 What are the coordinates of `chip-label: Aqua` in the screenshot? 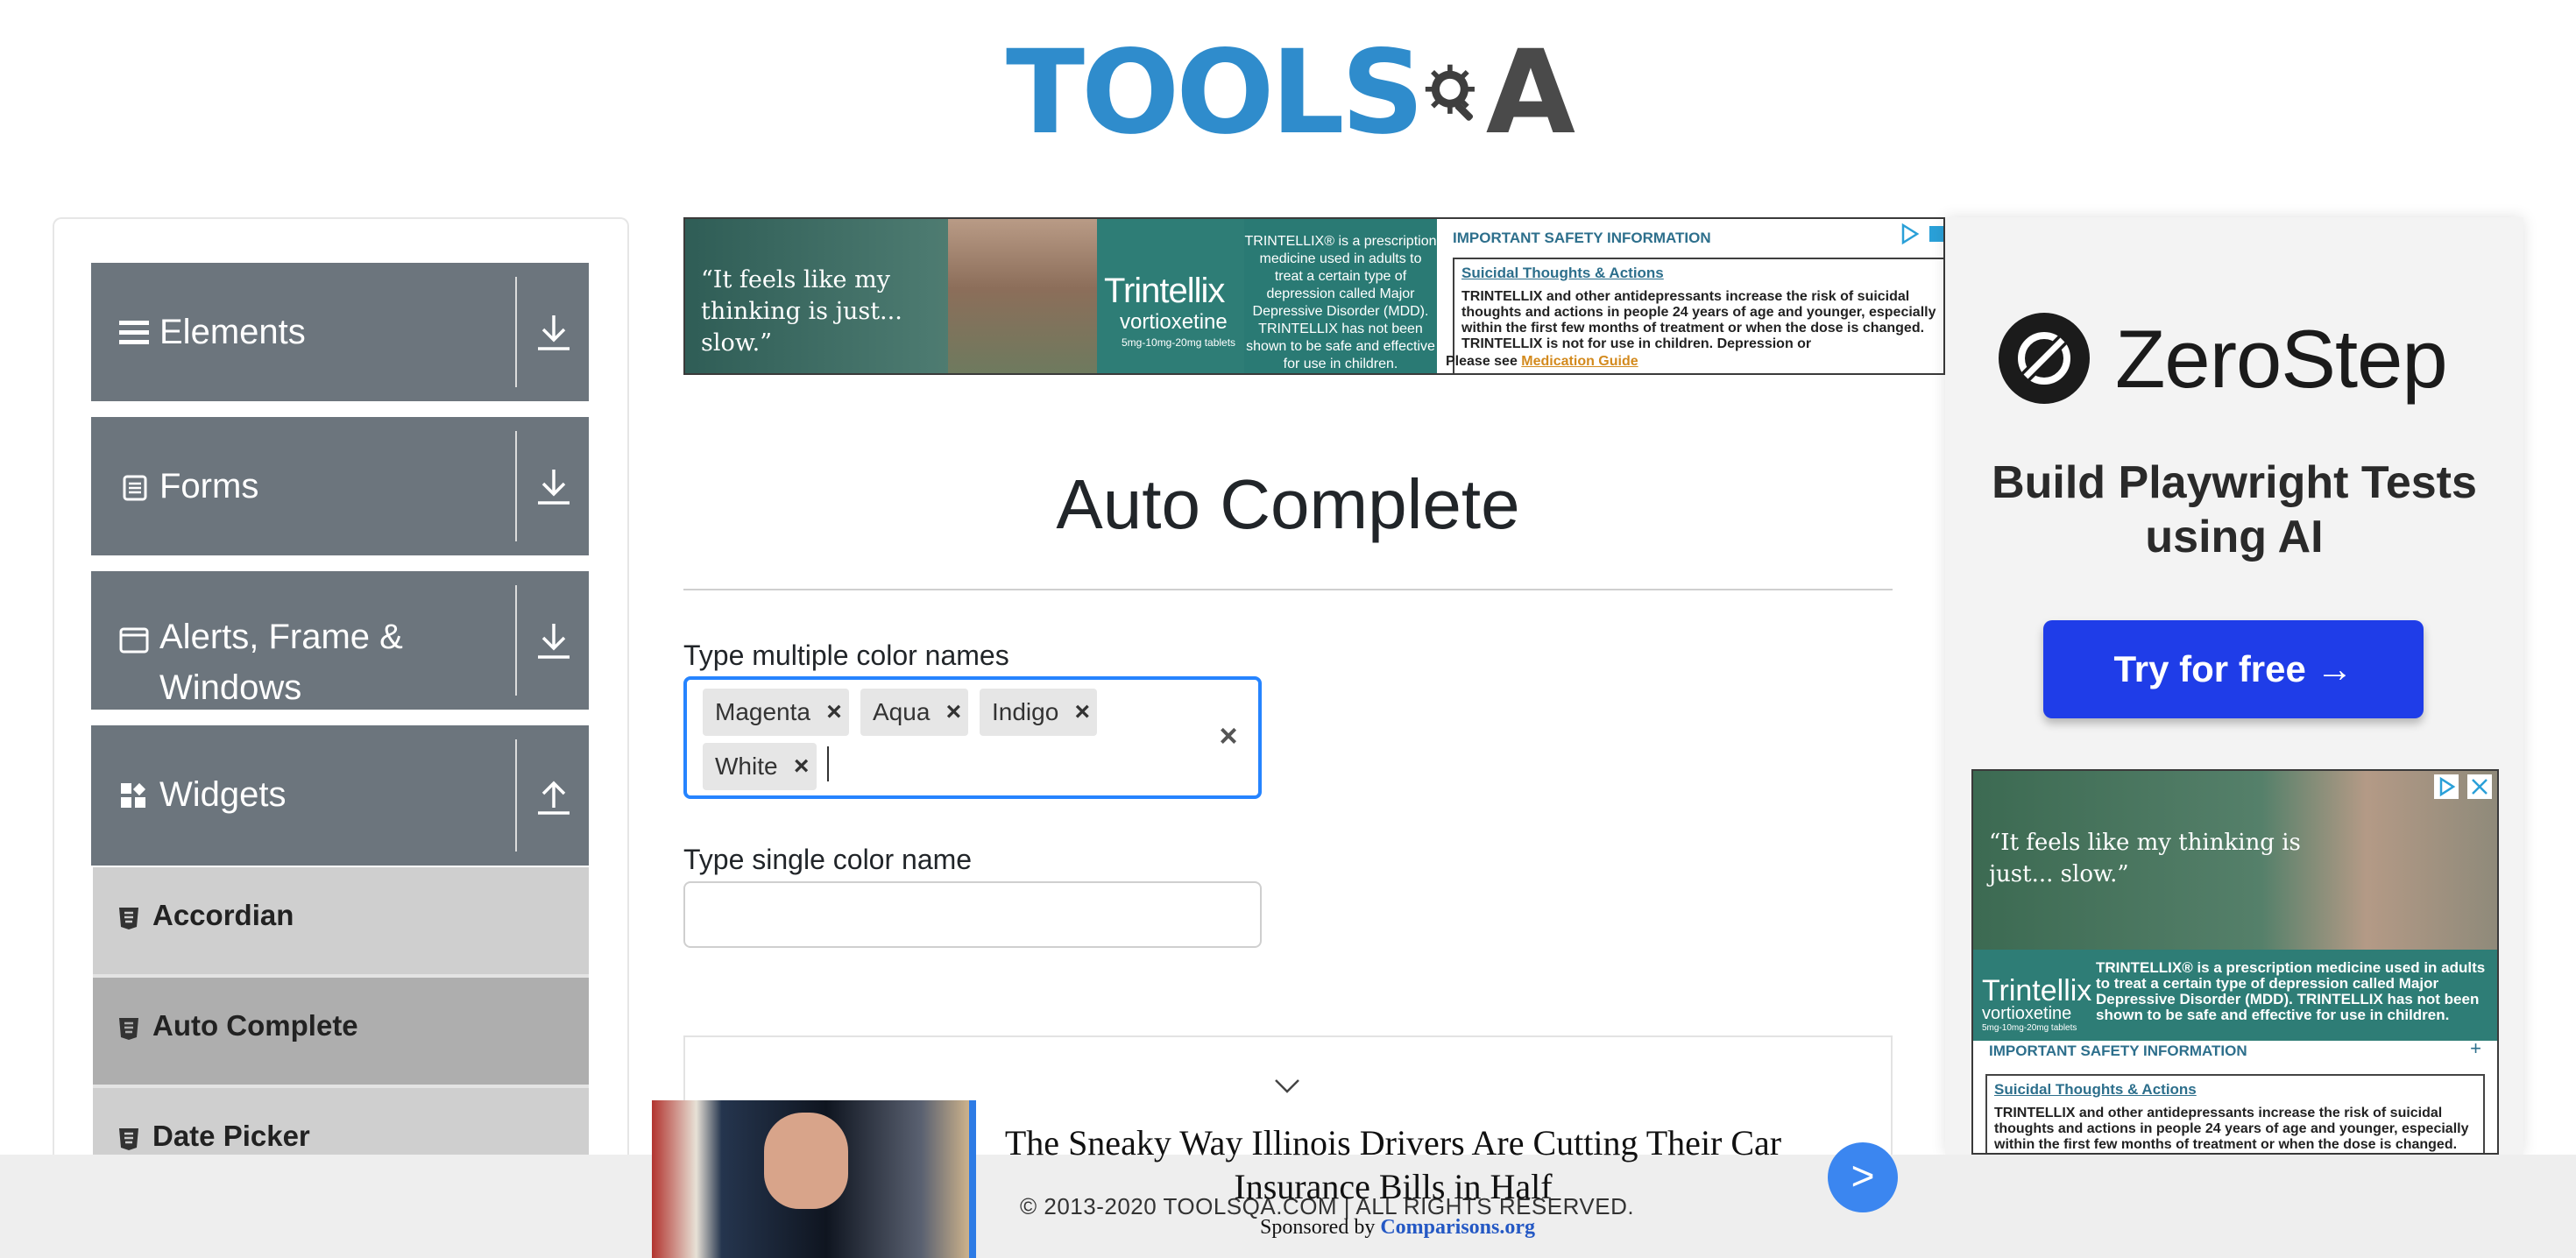 It's located at (902, 711).